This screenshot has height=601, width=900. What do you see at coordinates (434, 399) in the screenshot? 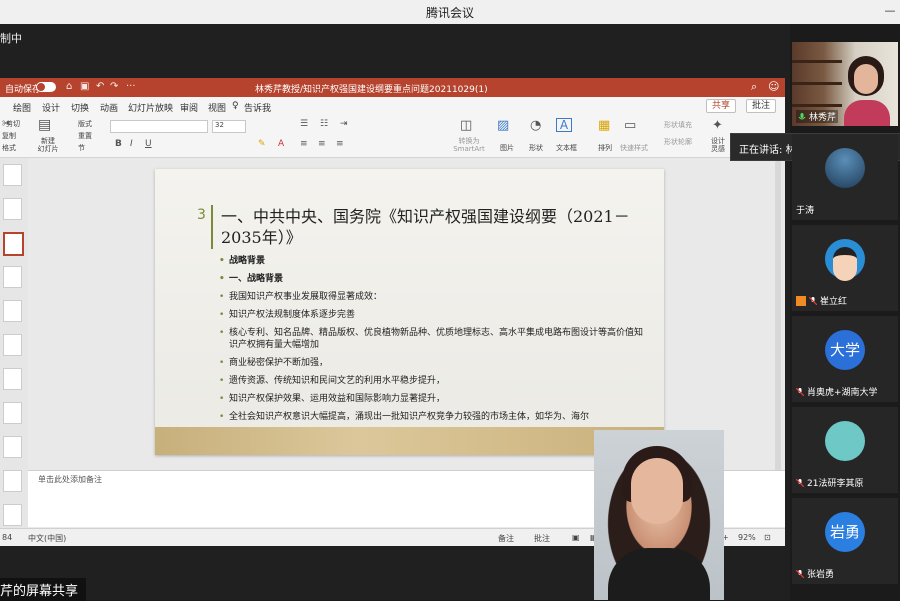
I see `slide-bullet: 知识产权保护效果、运用效益和国际影响力显著提升，` at bounding box center [434, 399].